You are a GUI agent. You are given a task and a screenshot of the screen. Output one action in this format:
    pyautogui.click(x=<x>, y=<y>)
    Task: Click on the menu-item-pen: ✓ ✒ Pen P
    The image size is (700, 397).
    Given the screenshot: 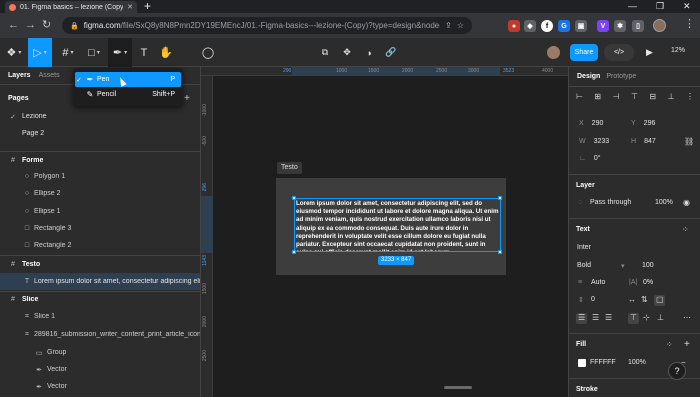 What is the action you would take?
    pyautogui.click(x=128, y=79)
    